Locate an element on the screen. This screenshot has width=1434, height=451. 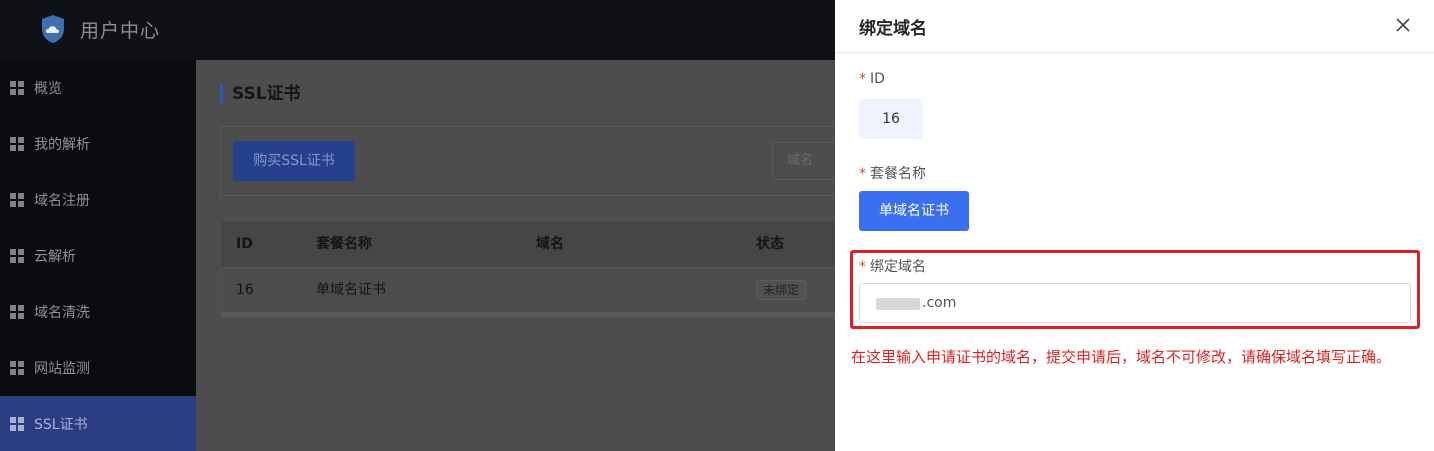
sidebar-item-label: 概览 is located at coordinates (48, 89).